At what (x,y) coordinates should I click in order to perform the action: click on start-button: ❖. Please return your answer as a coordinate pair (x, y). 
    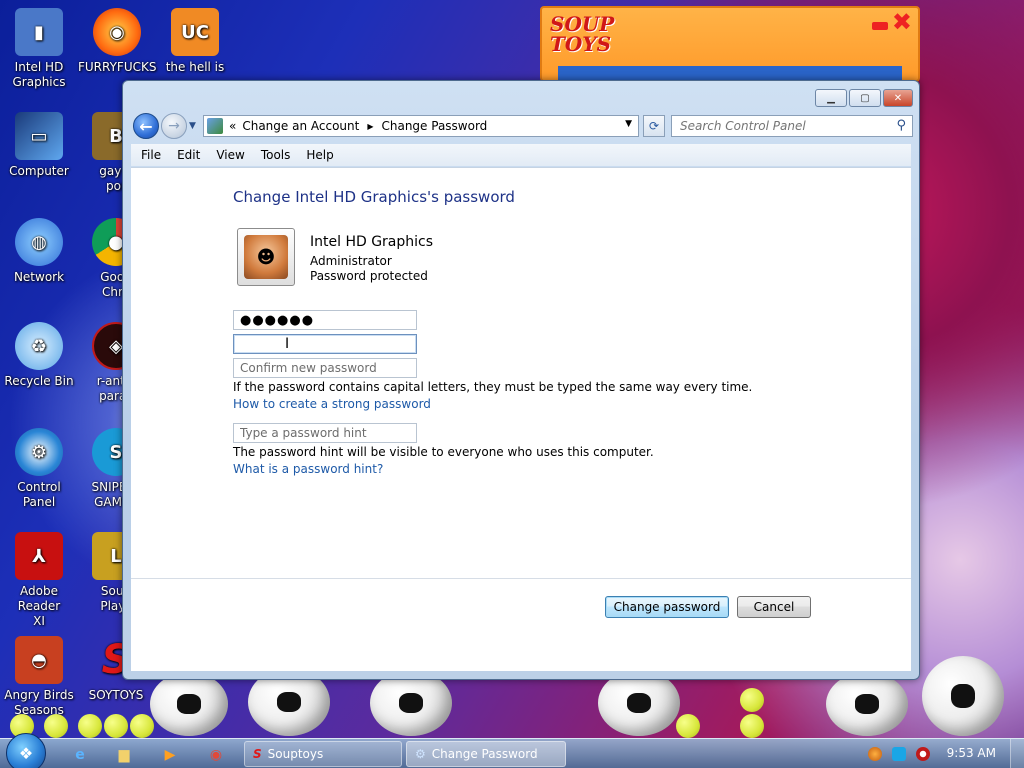
    Looking at the image, I should click on (26, 750).